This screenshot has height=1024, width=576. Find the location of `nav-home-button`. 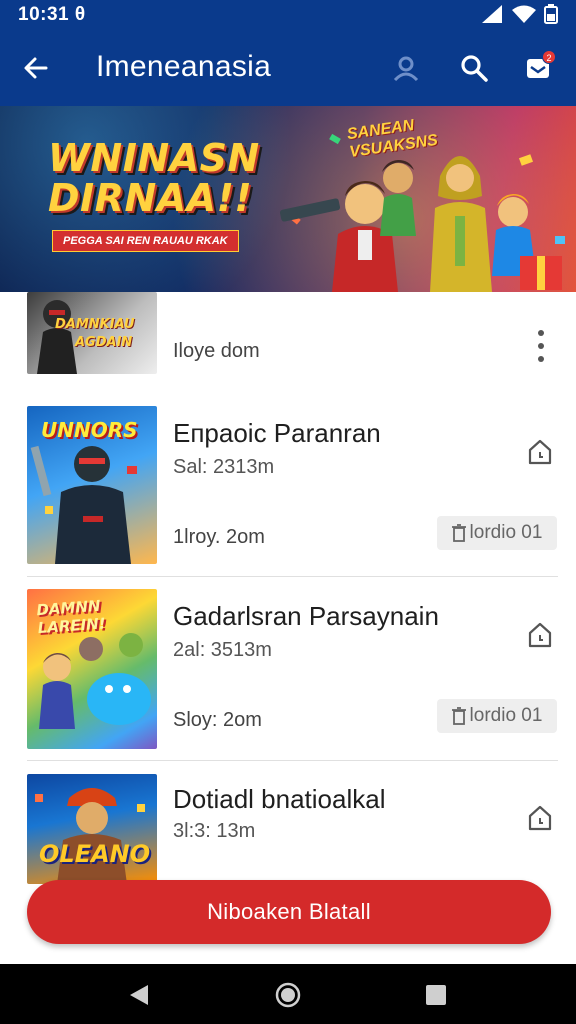

nav-home-button is located at coordinates (288, 995).